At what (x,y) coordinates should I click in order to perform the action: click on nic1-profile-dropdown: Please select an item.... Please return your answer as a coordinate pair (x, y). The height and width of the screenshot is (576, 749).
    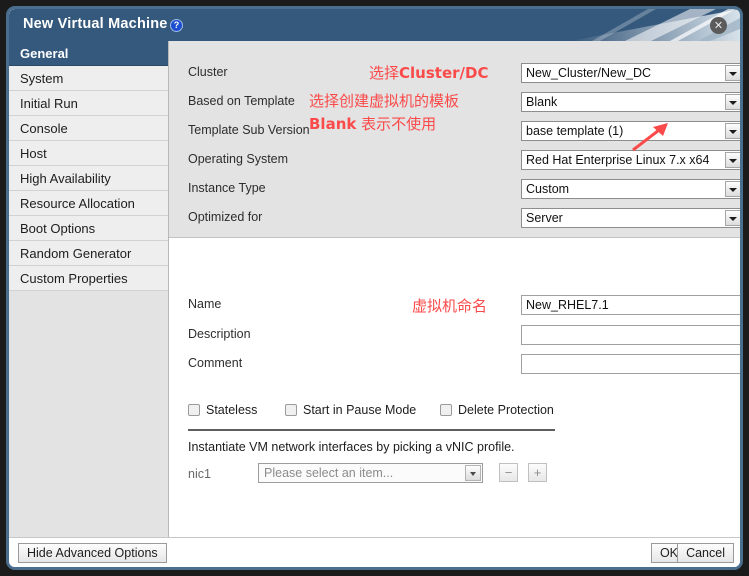
    Looking at the image, I should click on (370, 473).